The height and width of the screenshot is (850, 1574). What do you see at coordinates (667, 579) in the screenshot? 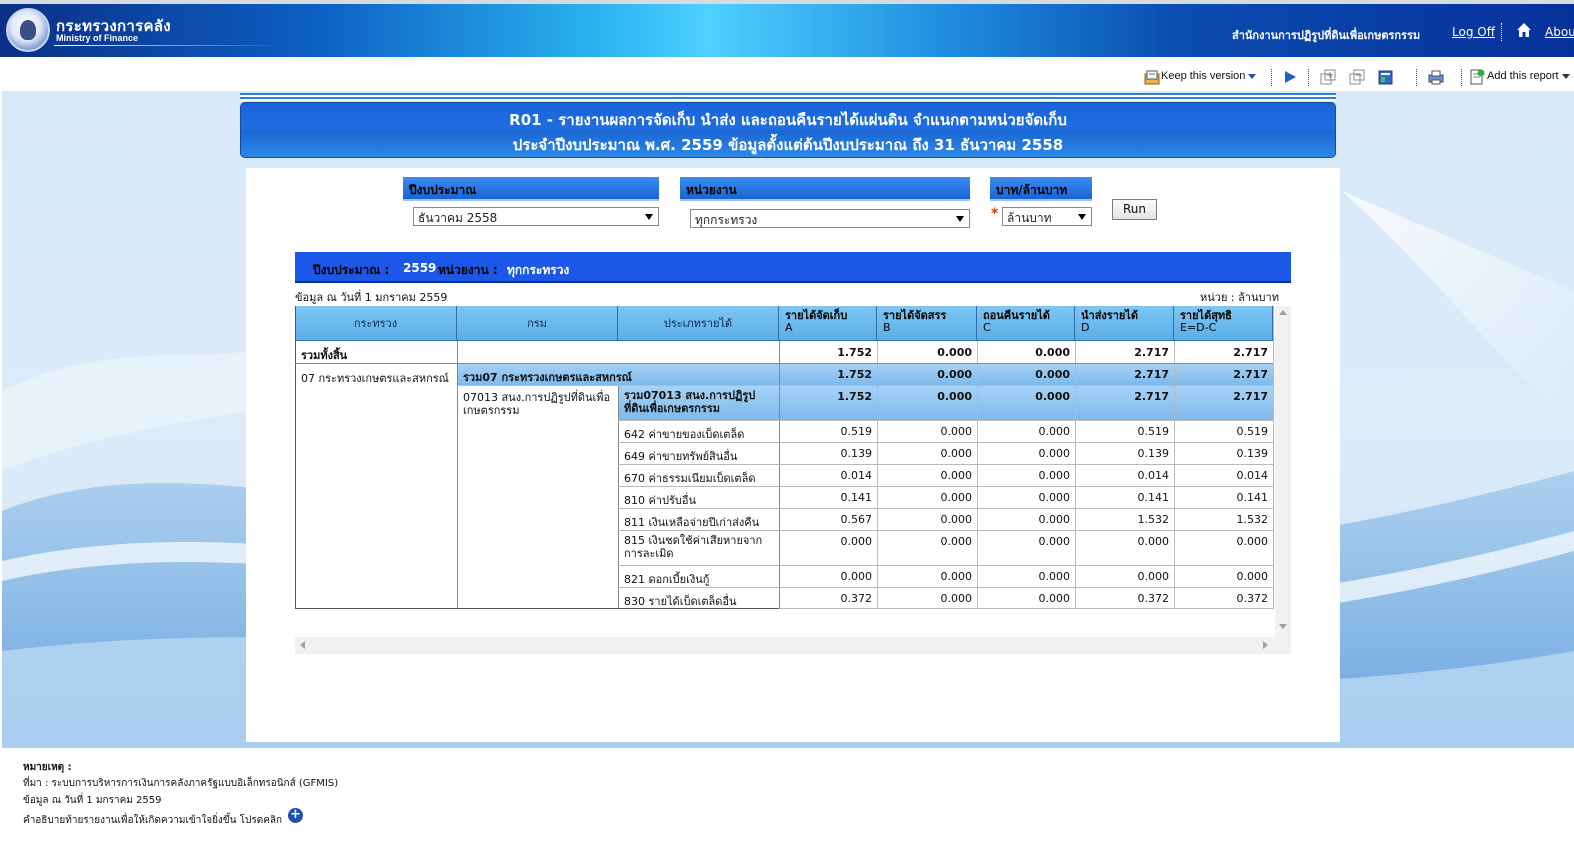
I see `row-label: 821 ดอกเบี้ยเงินกู้` at bounding box center [667, 579].